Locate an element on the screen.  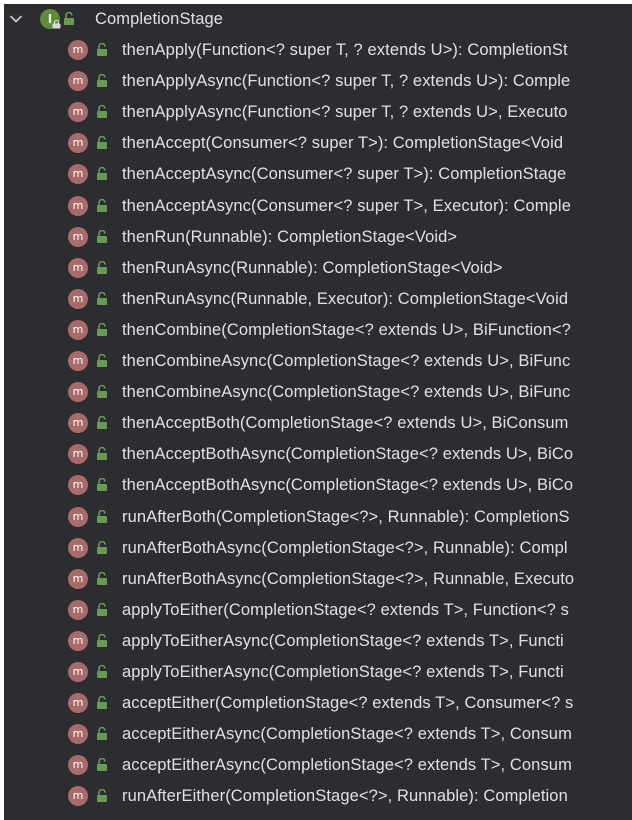
method-signature: thenRun(Runnable): CompletionStage<Void> is located at coordinates (290, 237).